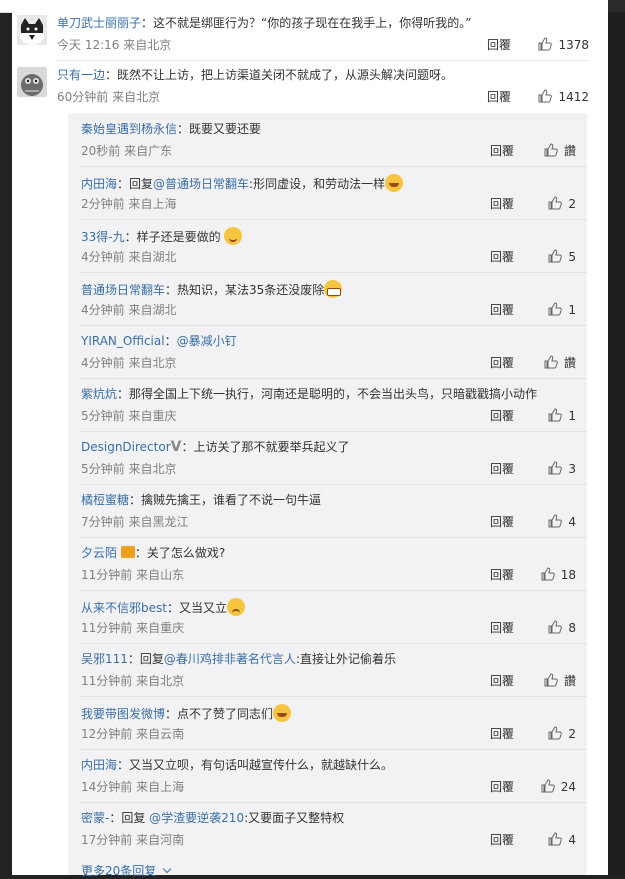 This screenshot has height=879, width=625. Describe the element at coordinates (133, 787) in the screenshot. I see `reply-meta: 14分钟前 来自上海` at that location.